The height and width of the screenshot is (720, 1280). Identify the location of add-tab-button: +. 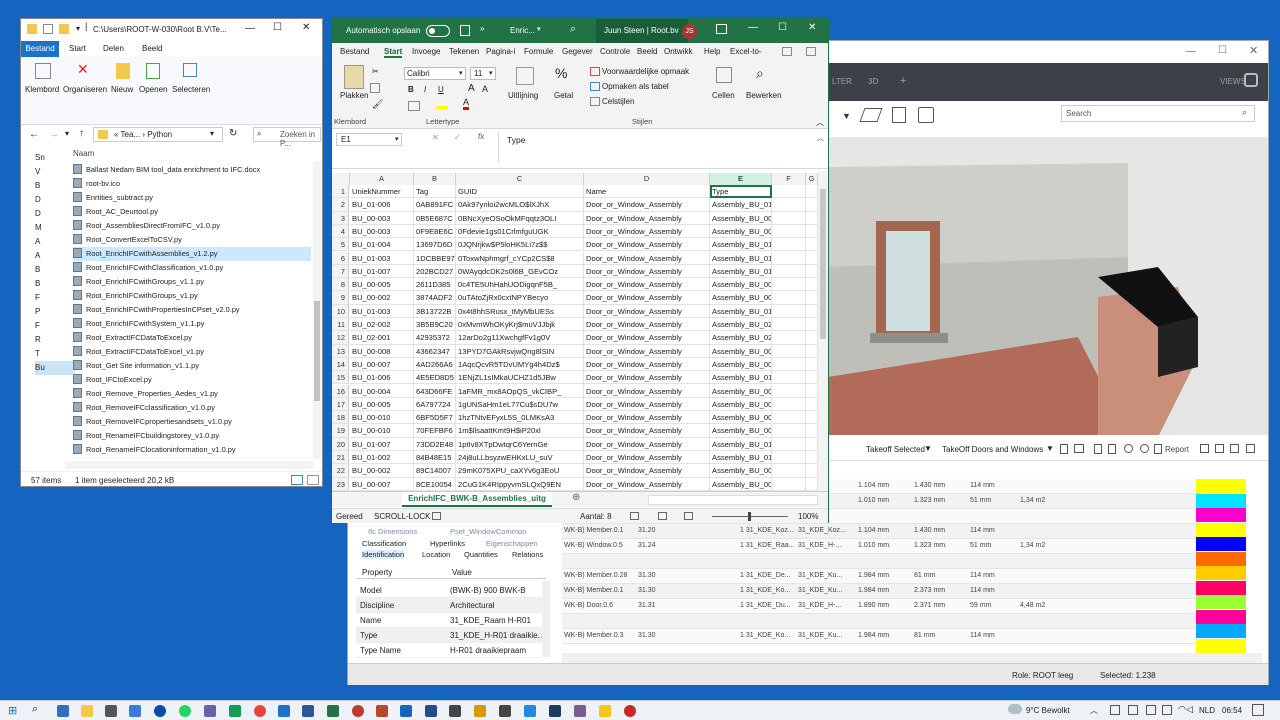
(903, 81).